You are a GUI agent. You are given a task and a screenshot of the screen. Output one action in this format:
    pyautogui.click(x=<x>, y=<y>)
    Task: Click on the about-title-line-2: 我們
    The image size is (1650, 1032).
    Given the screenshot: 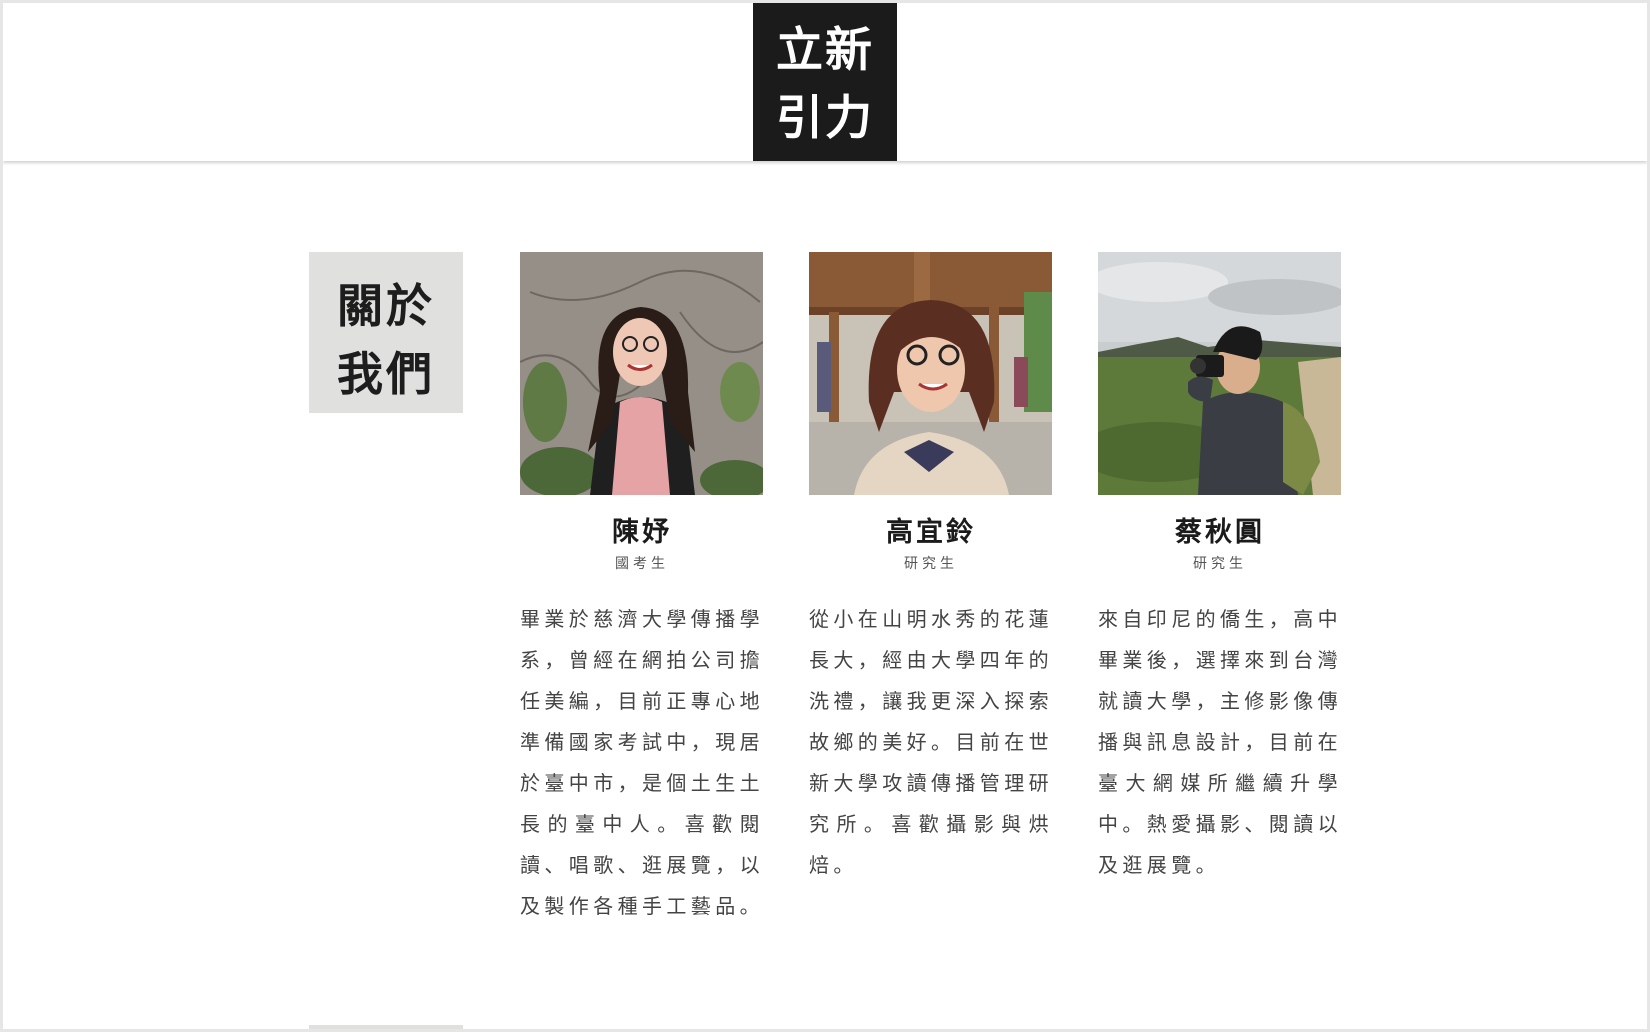 What is the action you would take?
    pyautogui.click(x=386, y=374)
    